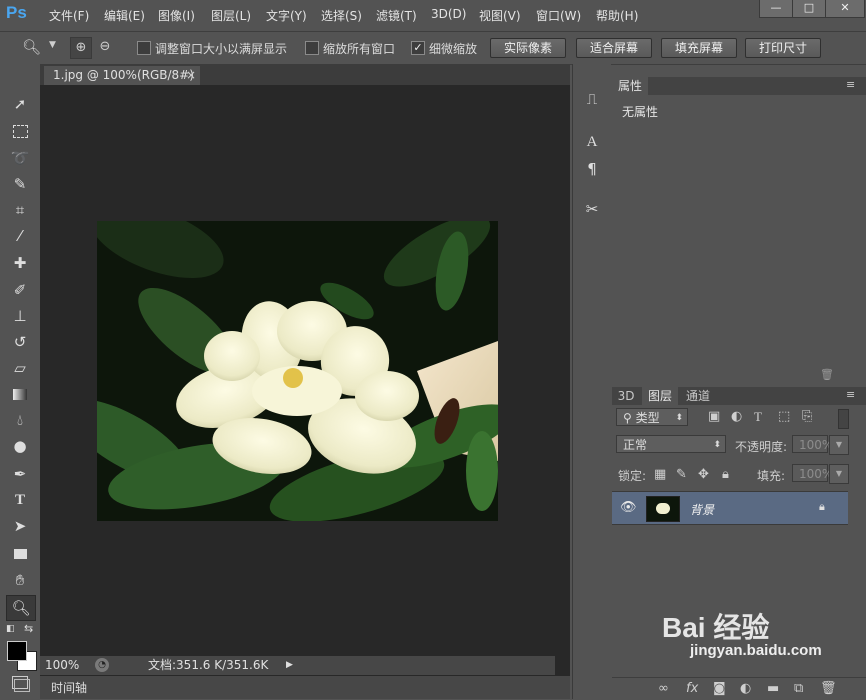 This screenshot has height=700, width=866. I want to click on document-tab-title: 1.jpg @ 100%(RGB/8#), so click(123, 75).